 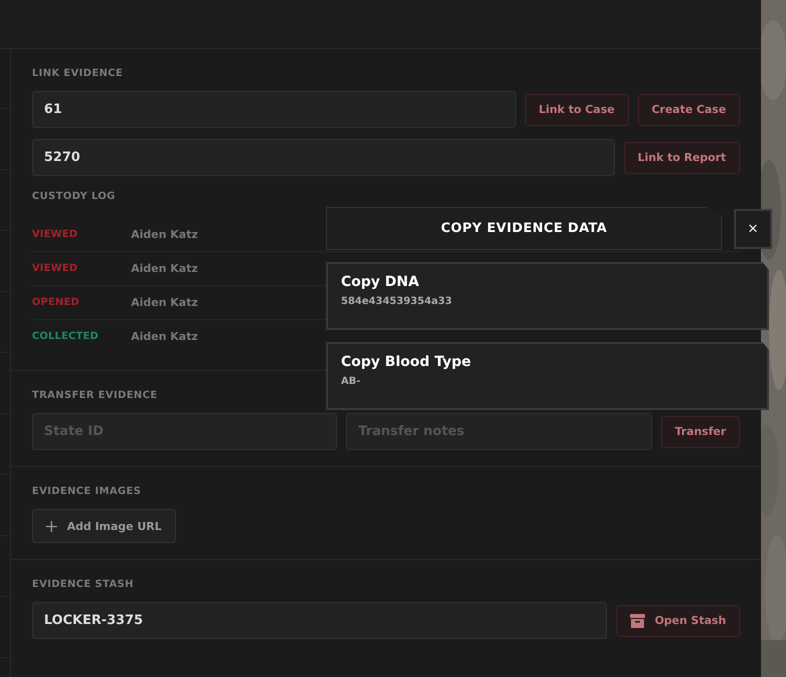 I want to click on section-heading: TRANSFER EVIDENCE, so click(x=95, y=395).